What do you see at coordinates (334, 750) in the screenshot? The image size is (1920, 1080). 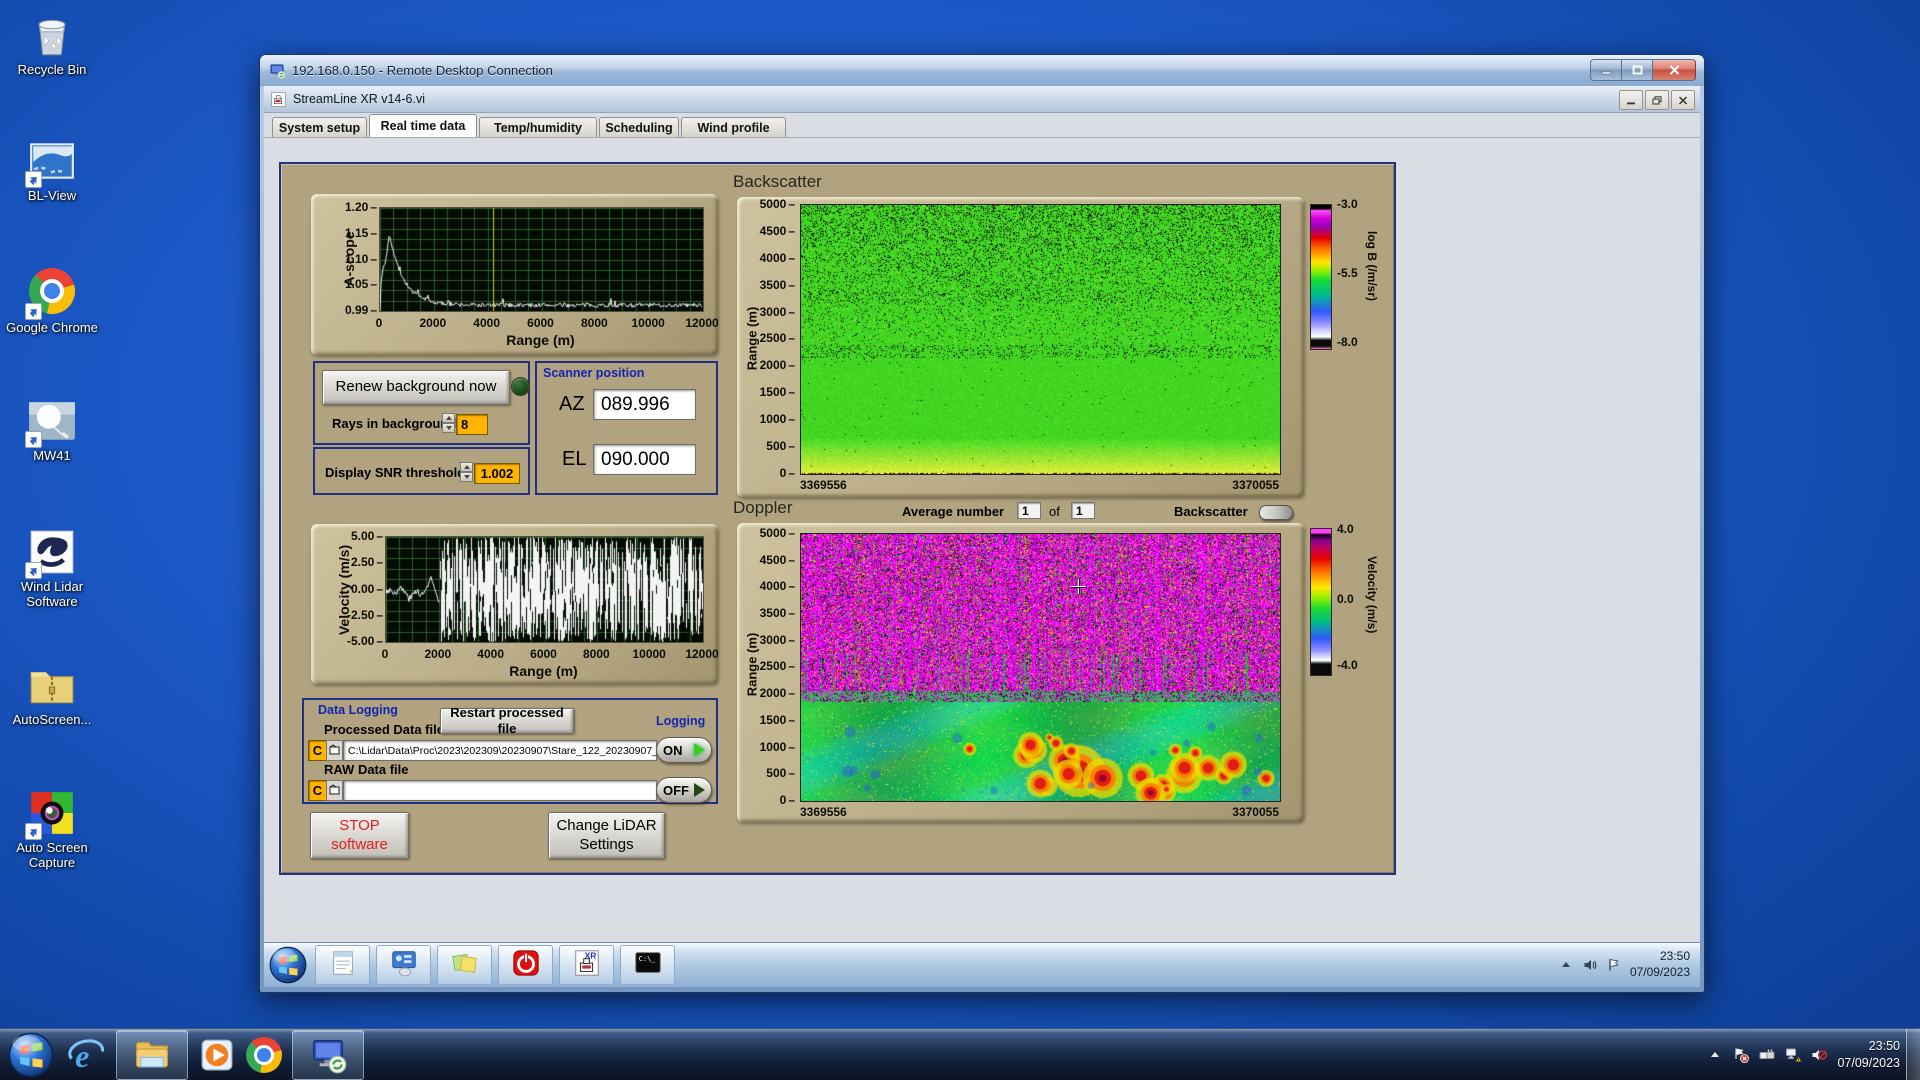 I see `processed-folder-browse-icon` at bounding box center [334, 750].